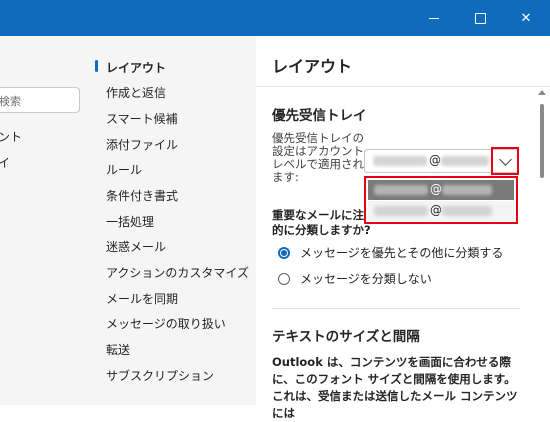 Image resolution: width=550 pixels, height=422 pixels. What do you see at coordinates (403, 61) in the screenshot?
I see `content-header: レイアウト` at bounding box center [403, 61].